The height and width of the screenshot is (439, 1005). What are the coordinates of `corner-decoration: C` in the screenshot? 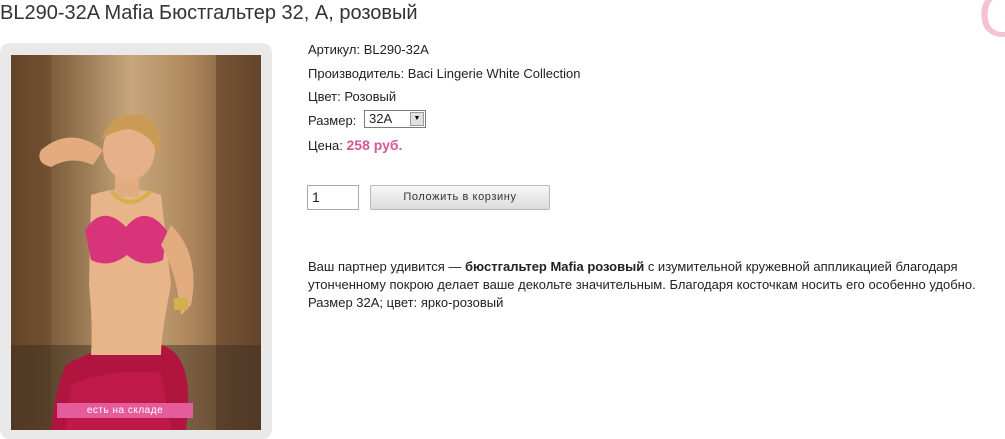 It's located at (991, 25).